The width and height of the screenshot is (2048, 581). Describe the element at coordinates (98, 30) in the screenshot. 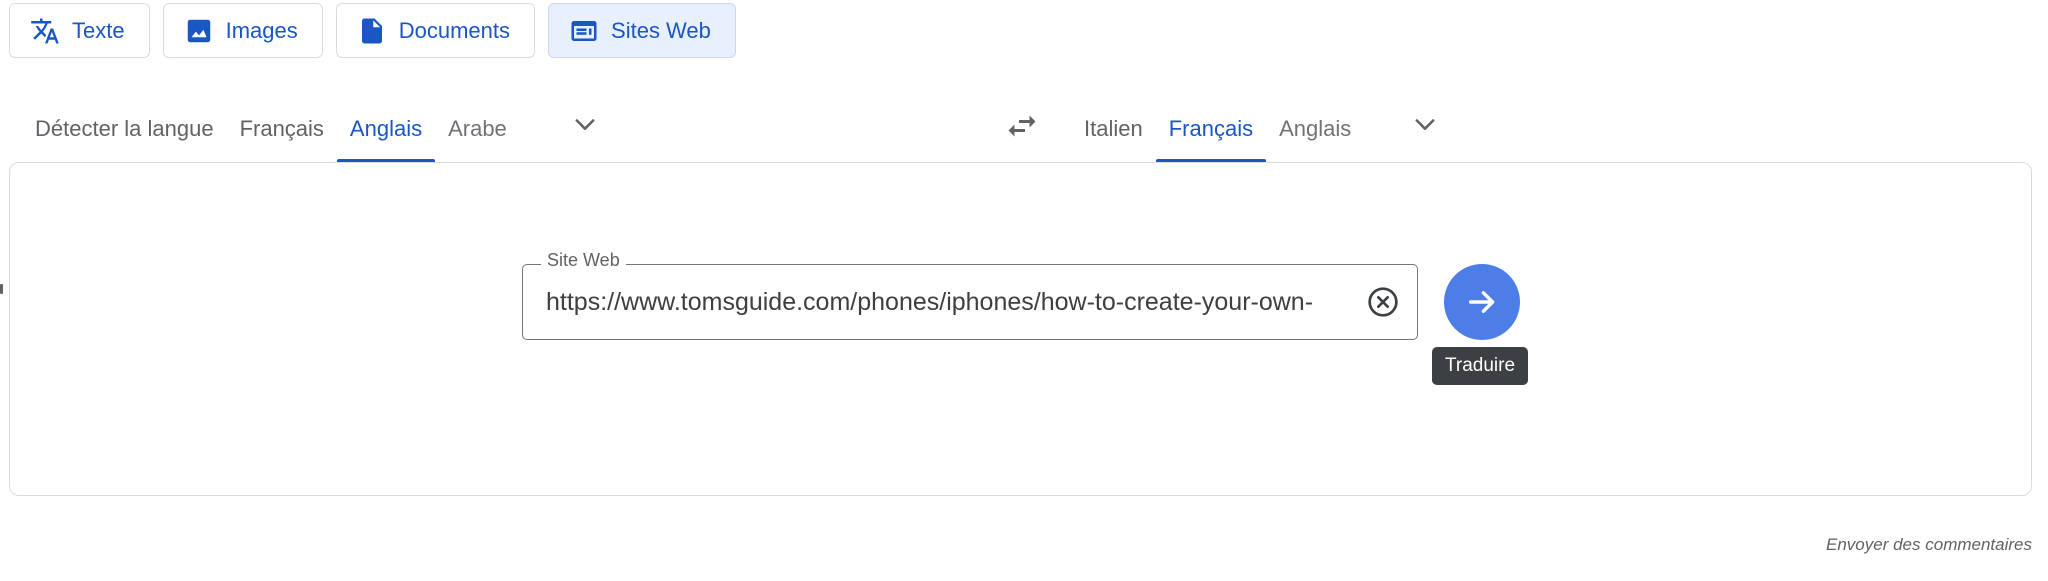

I see `mode-tab-label: Texte` at that location.